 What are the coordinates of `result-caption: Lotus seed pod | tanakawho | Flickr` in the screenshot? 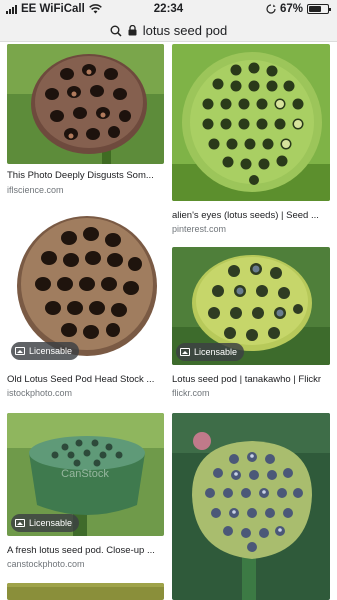 It's located at (251, 379).